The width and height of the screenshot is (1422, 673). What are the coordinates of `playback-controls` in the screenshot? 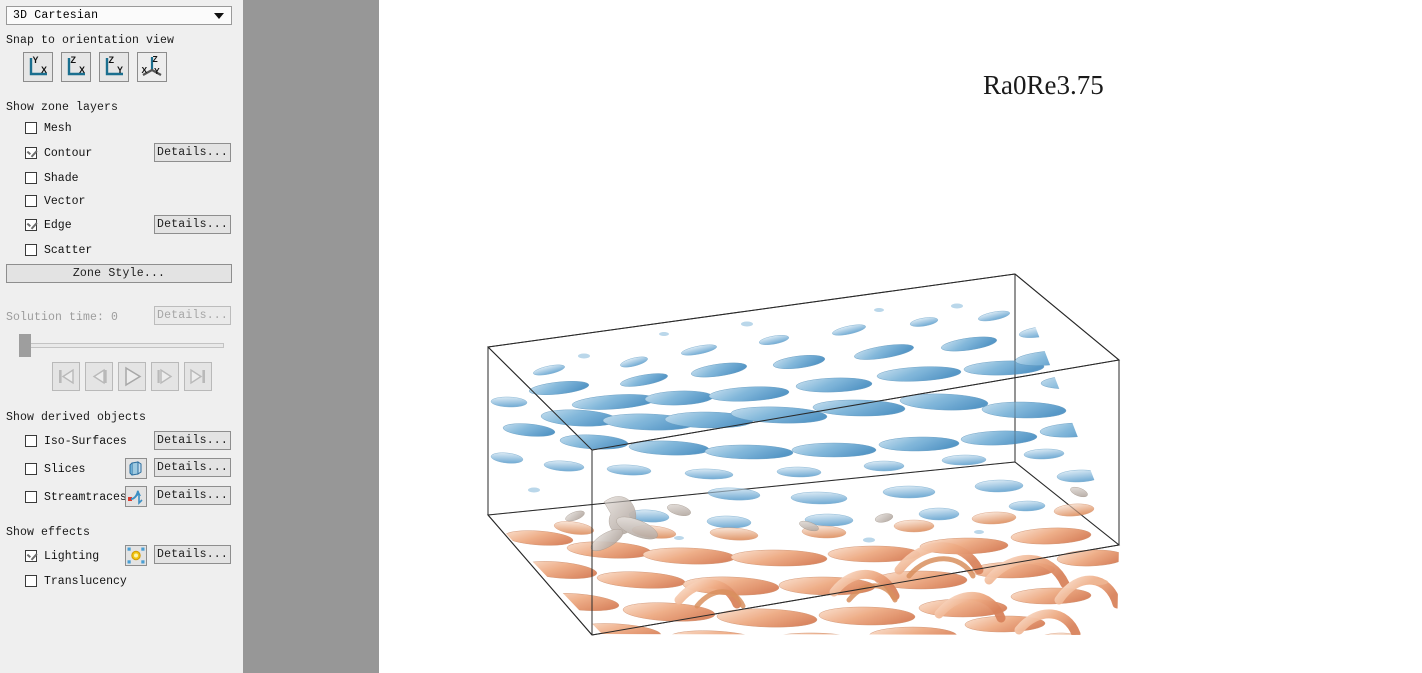 It's located at (132, 376).